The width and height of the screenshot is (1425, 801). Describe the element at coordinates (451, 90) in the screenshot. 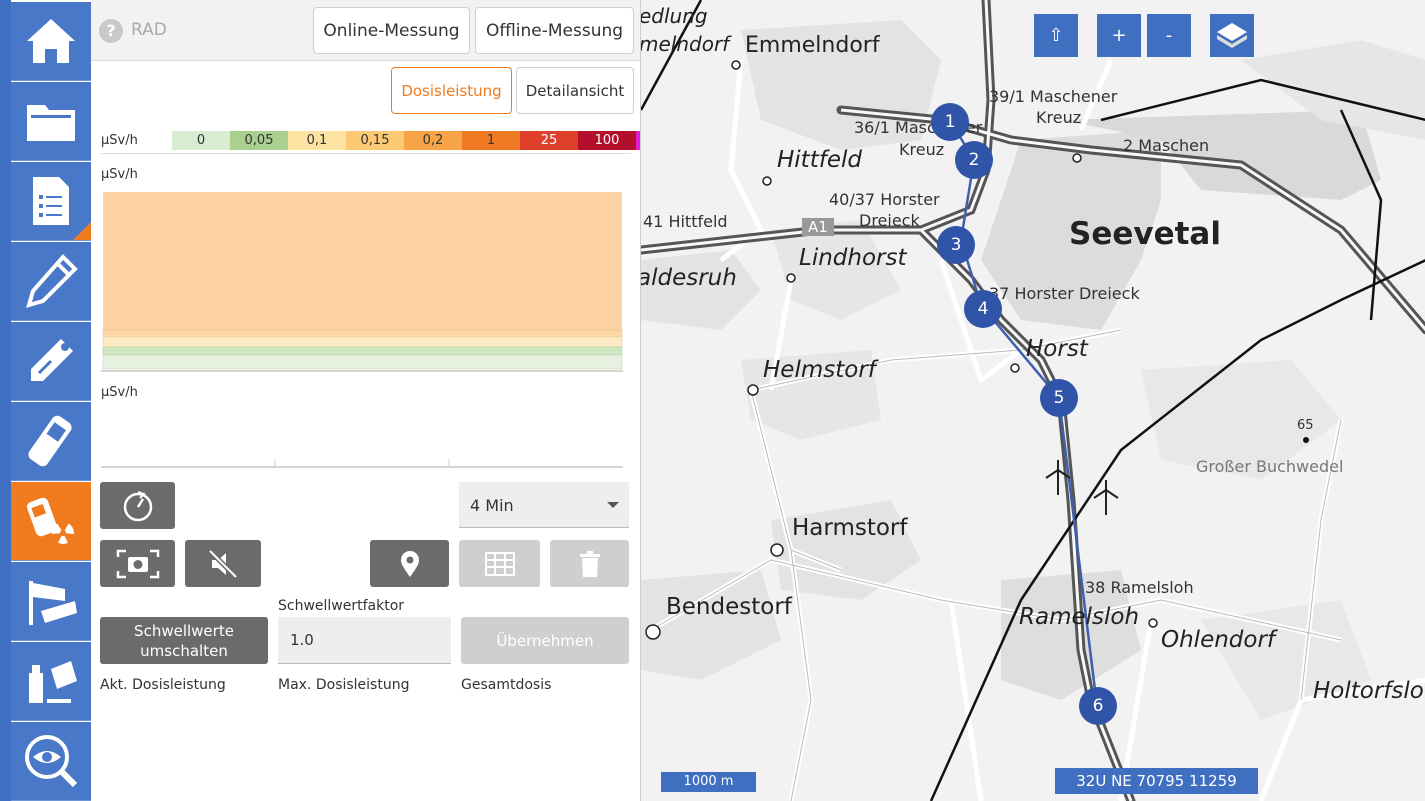

I see `dose-rate-tab: Dosisleistung` at that location.